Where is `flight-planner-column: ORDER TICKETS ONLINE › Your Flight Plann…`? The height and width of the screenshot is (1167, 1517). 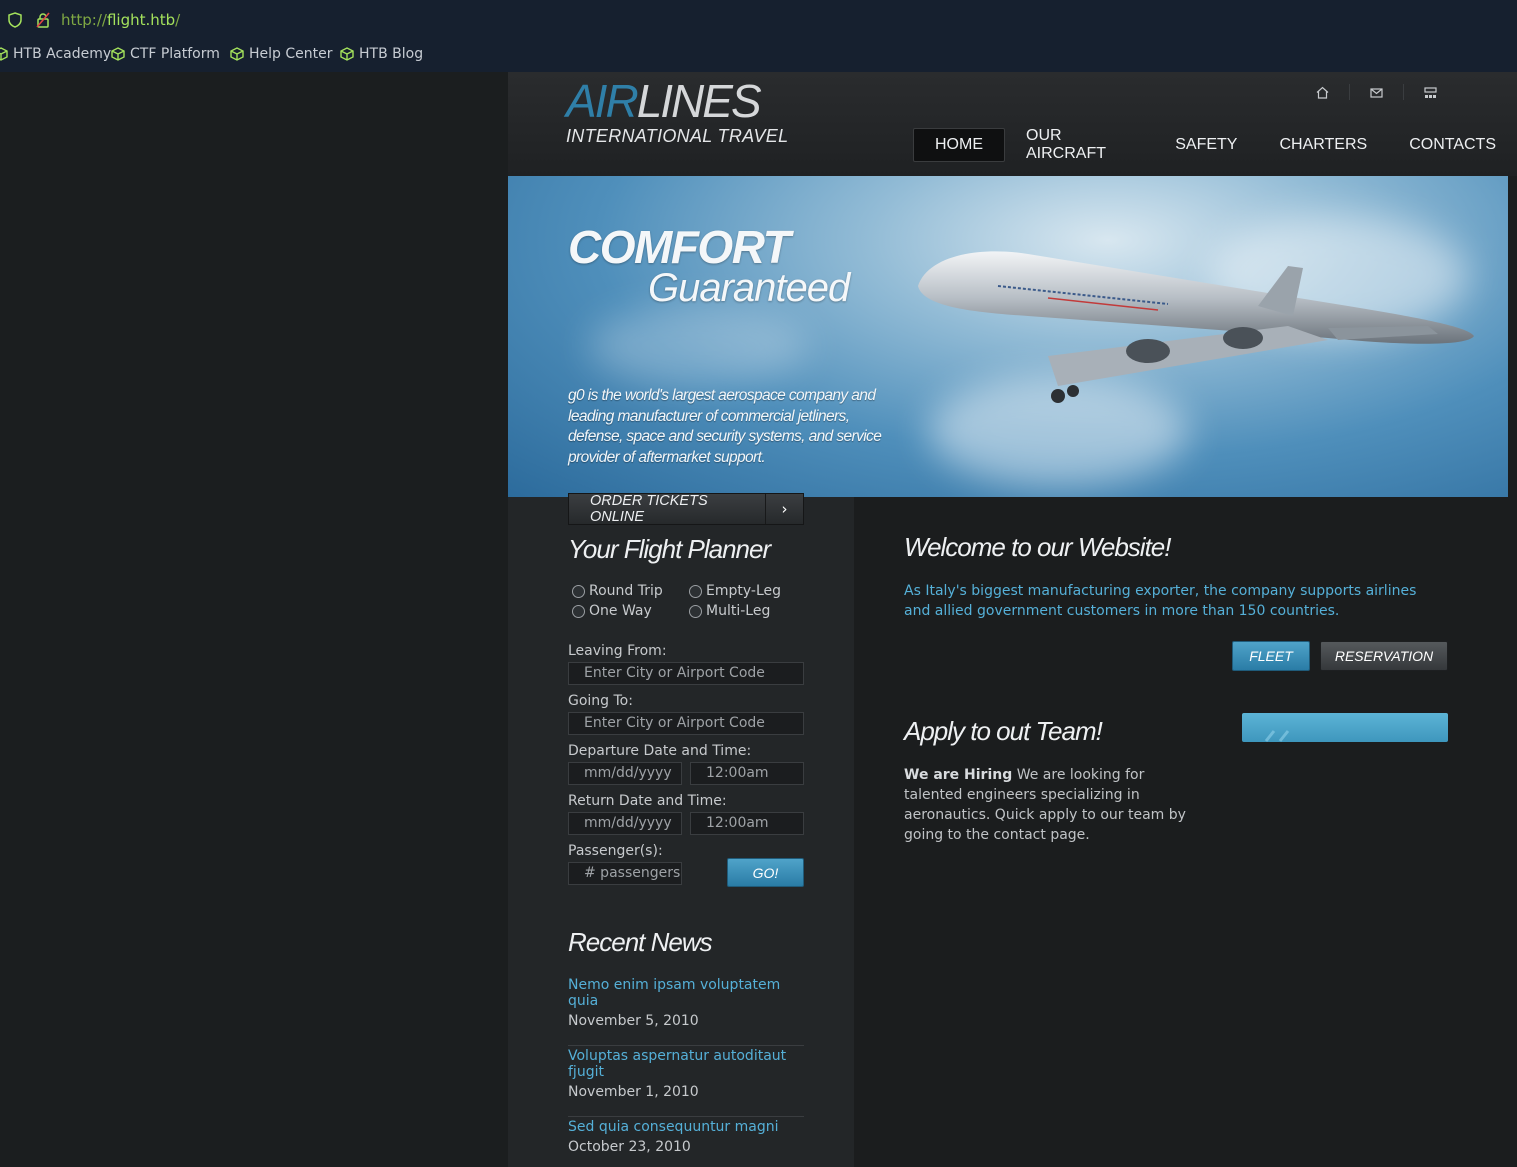 flight-planner-column: ORDER TICKETS ONLINE › Your Flight Plann… is located at coordinates (681, 830).